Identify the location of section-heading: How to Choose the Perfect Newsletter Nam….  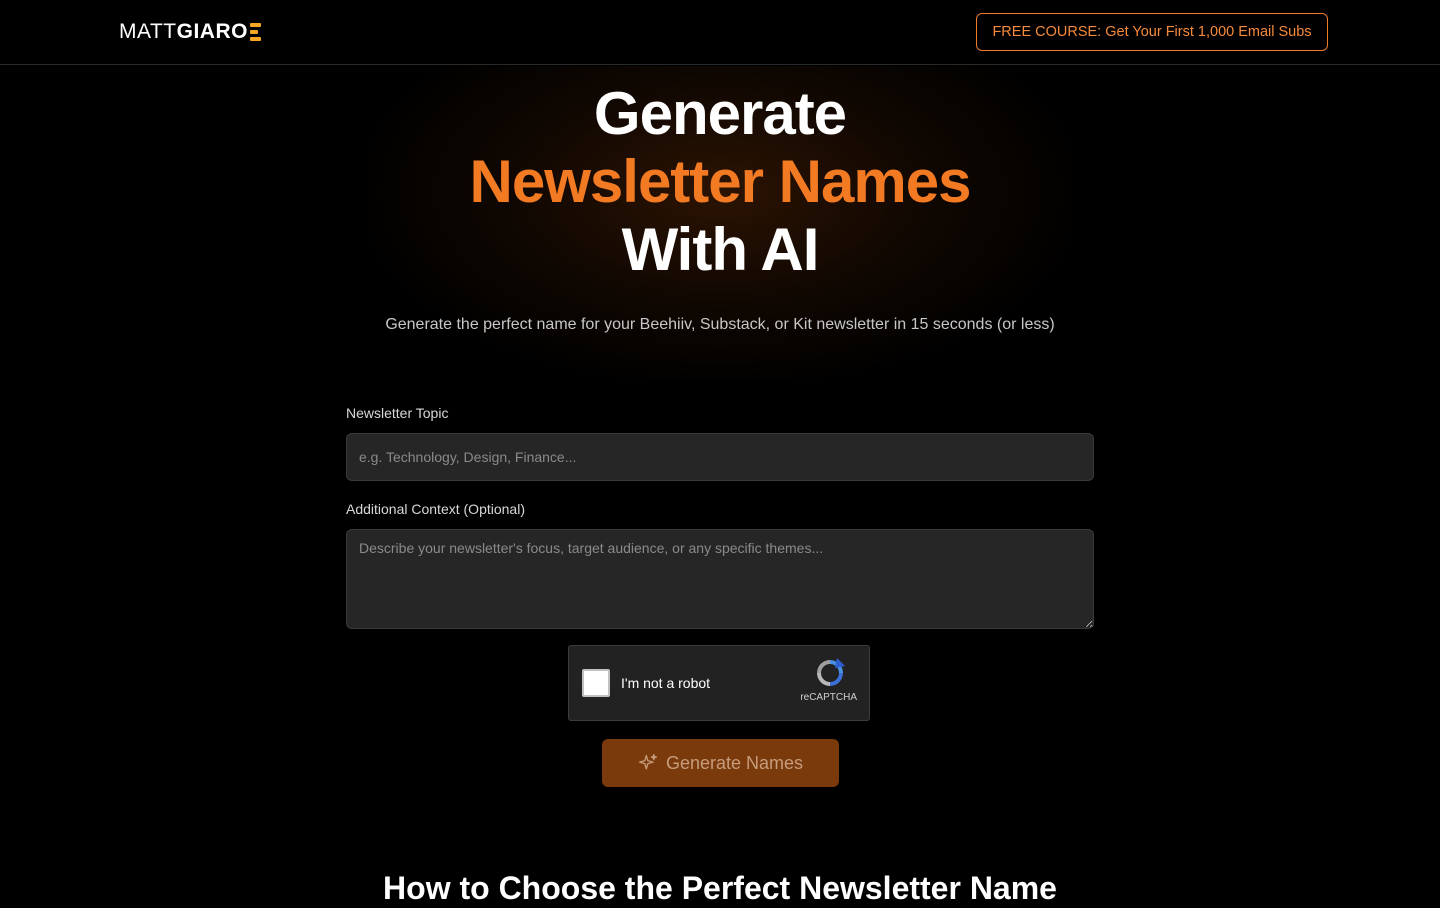
(720, 888).